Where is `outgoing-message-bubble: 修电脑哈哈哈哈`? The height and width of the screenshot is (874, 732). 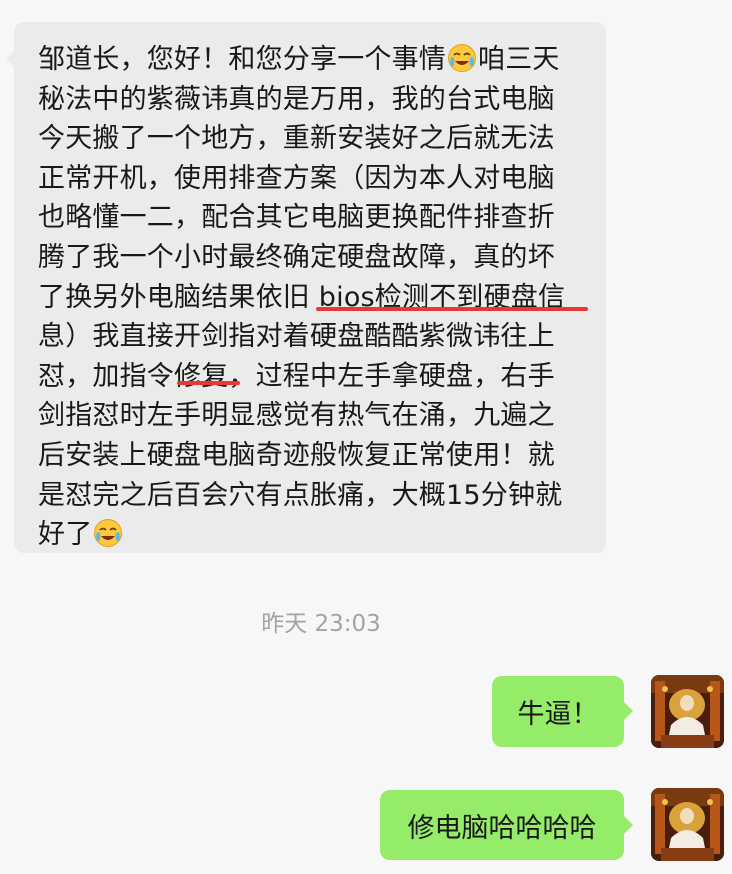
outgoing-message-bubble: 修电脑哈哈哈哈 is located at coordinates (506, 825).